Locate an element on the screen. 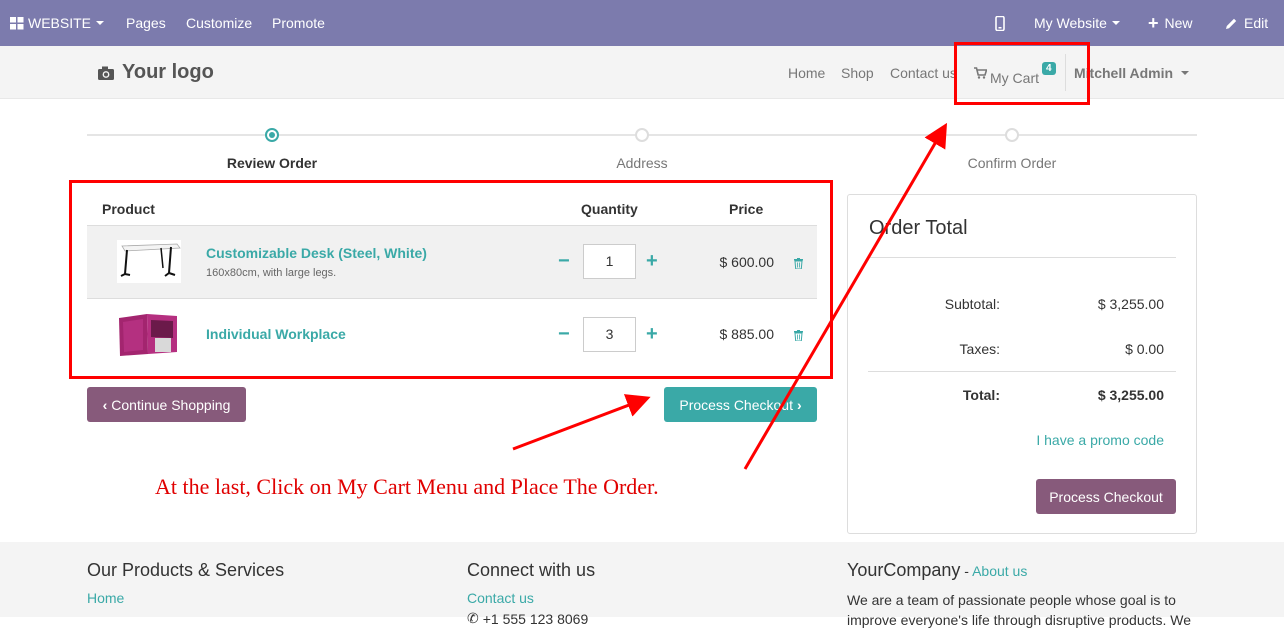  footer-link-home: Home is located at coordinates (105, 598).